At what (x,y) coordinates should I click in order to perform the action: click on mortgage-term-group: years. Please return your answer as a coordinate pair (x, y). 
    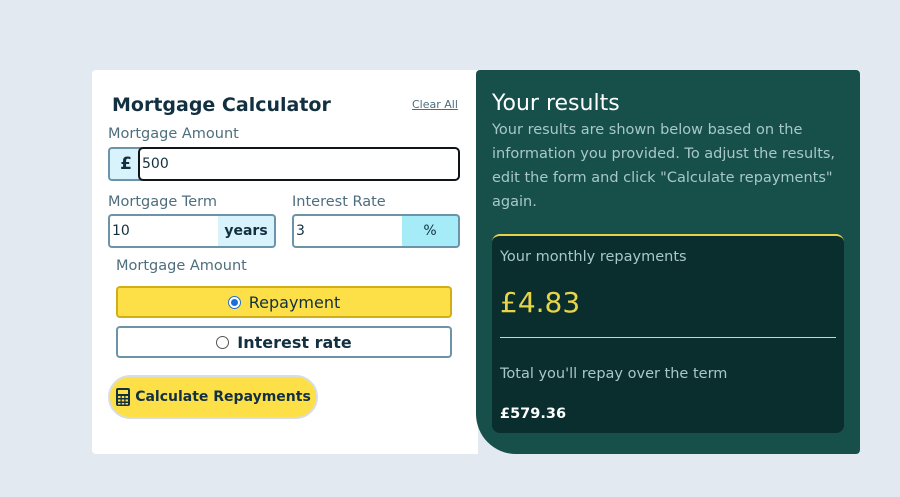
    Looking at the image, I should click on (192, 231).